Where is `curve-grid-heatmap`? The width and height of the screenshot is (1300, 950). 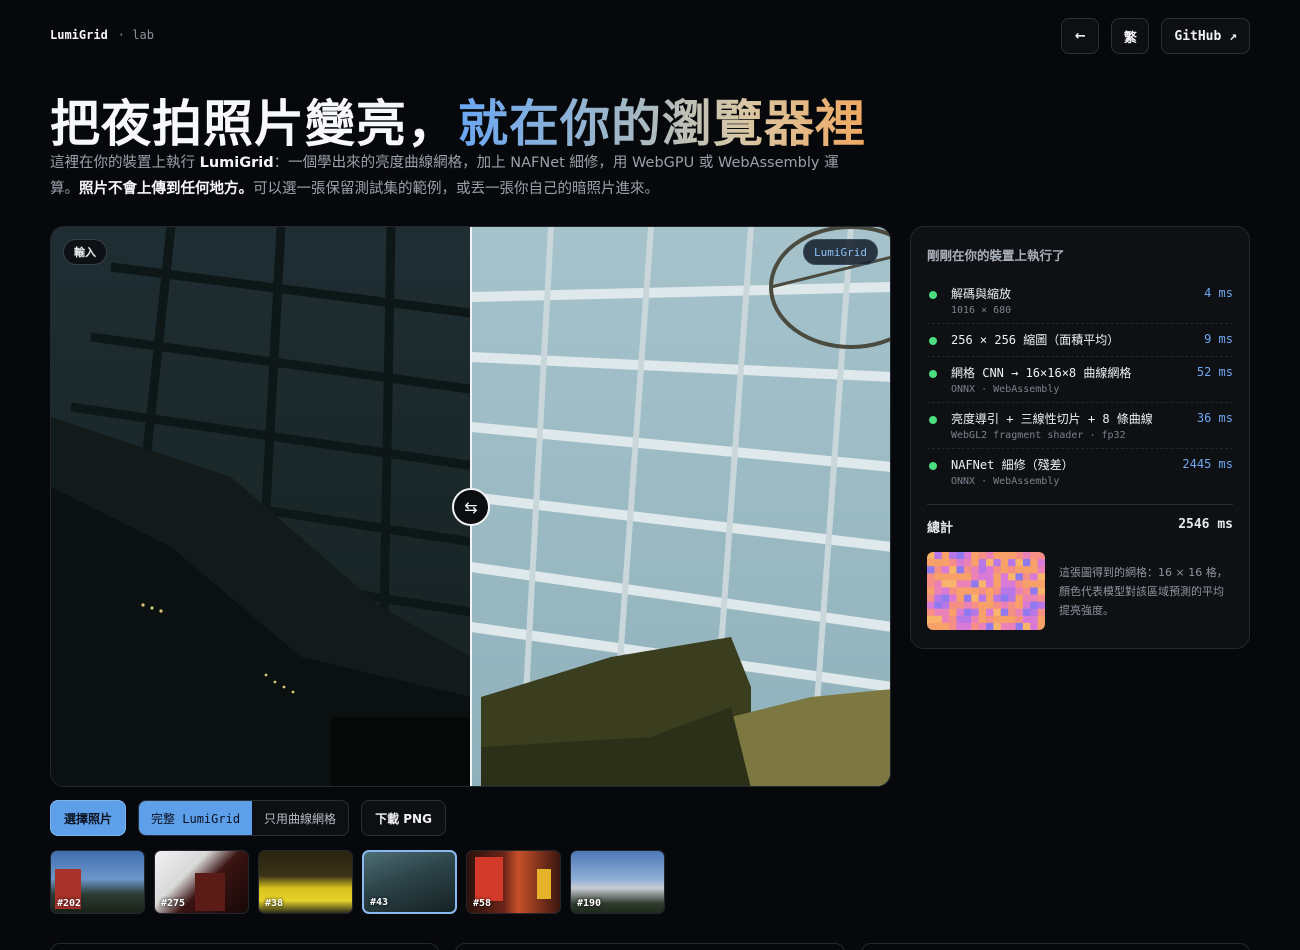 curve-grid-heatmap is located at coordinates (986, 591).